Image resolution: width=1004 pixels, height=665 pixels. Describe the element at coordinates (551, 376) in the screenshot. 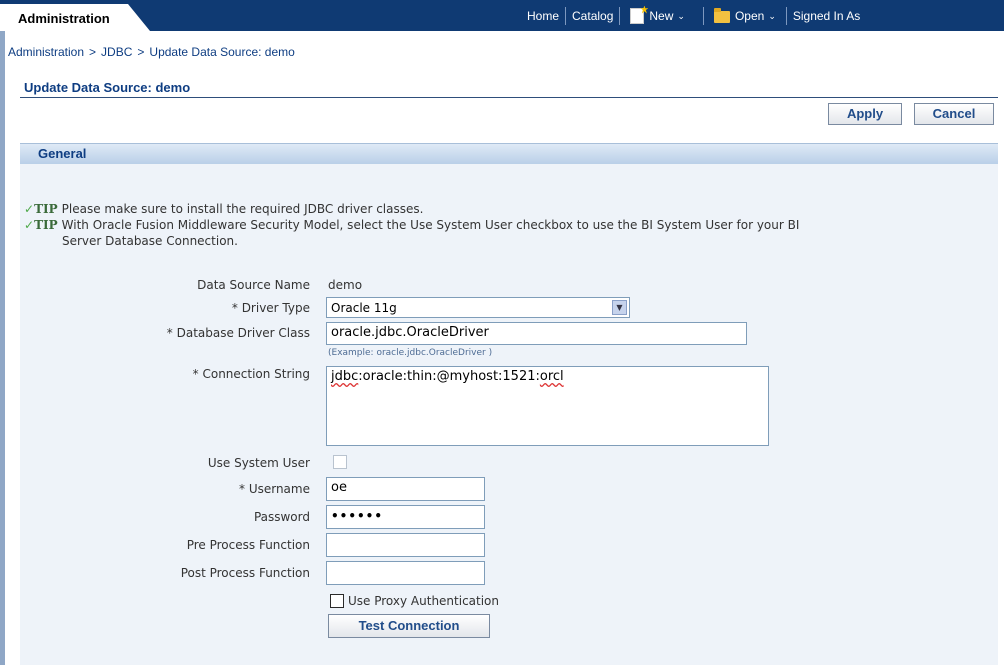

I see `connection-string-sid: orcl` at that location.